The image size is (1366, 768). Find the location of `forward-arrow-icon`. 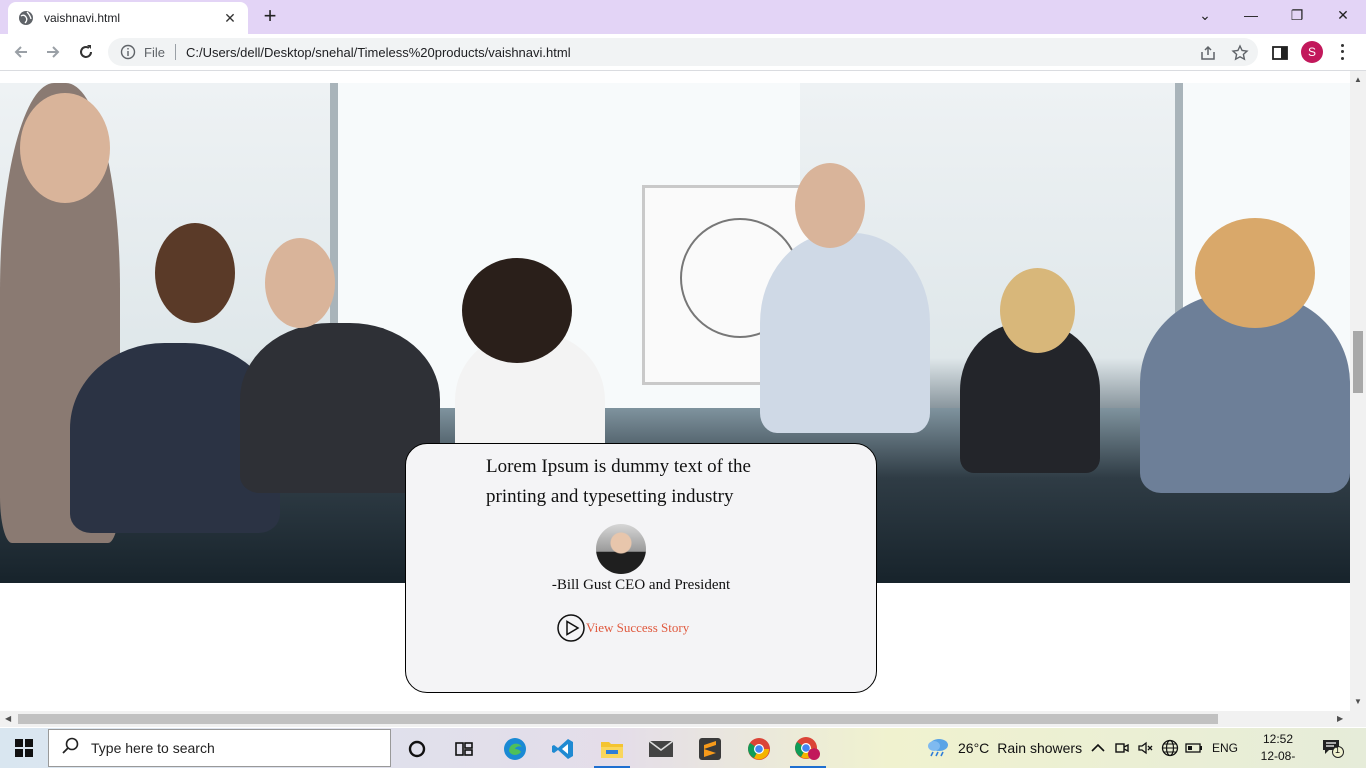

forward-arrow-icon is located at coordinates (53, 52).